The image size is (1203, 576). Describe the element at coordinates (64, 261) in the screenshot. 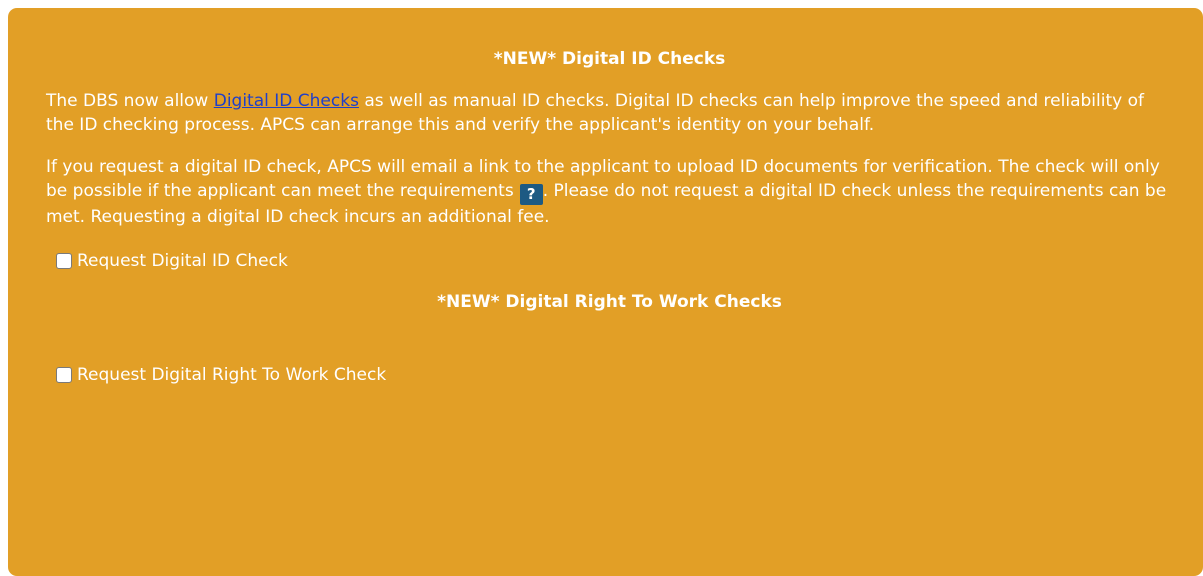

I see `request-digital-id-checkbox` at that location.